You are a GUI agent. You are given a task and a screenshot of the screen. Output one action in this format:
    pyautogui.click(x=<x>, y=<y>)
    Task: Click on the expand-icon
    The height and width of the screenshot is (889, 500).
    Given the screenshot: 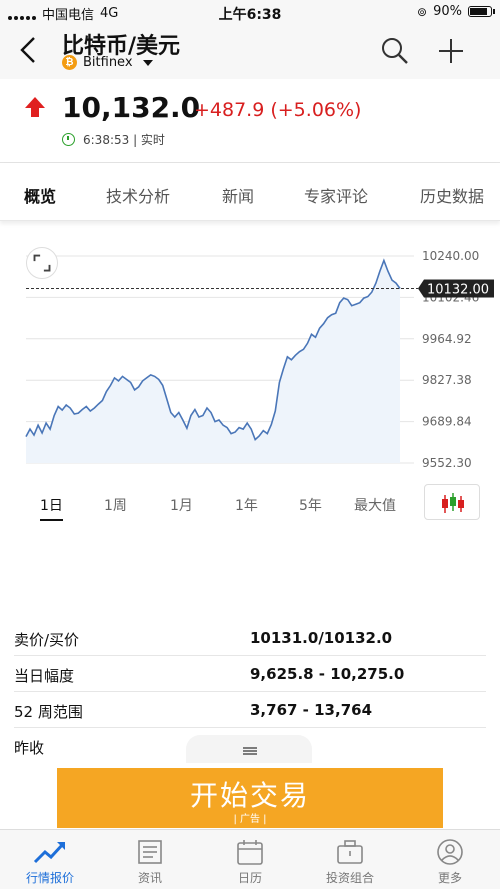 What is the action you would take?
    pyautogui.click(x=42, y=263)
    